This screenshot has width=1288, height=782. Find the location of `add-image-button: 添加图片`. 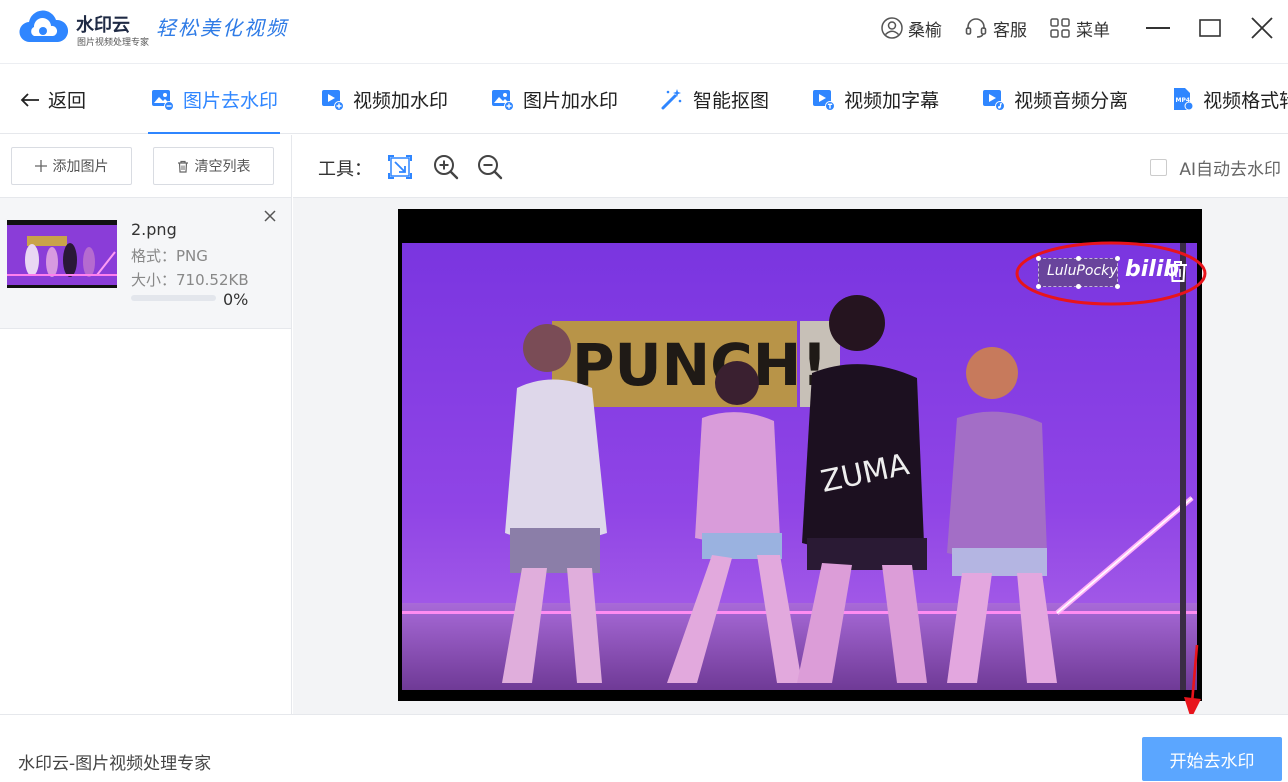

add-image-button: 添加图片 is located at coordinates (71, 166).